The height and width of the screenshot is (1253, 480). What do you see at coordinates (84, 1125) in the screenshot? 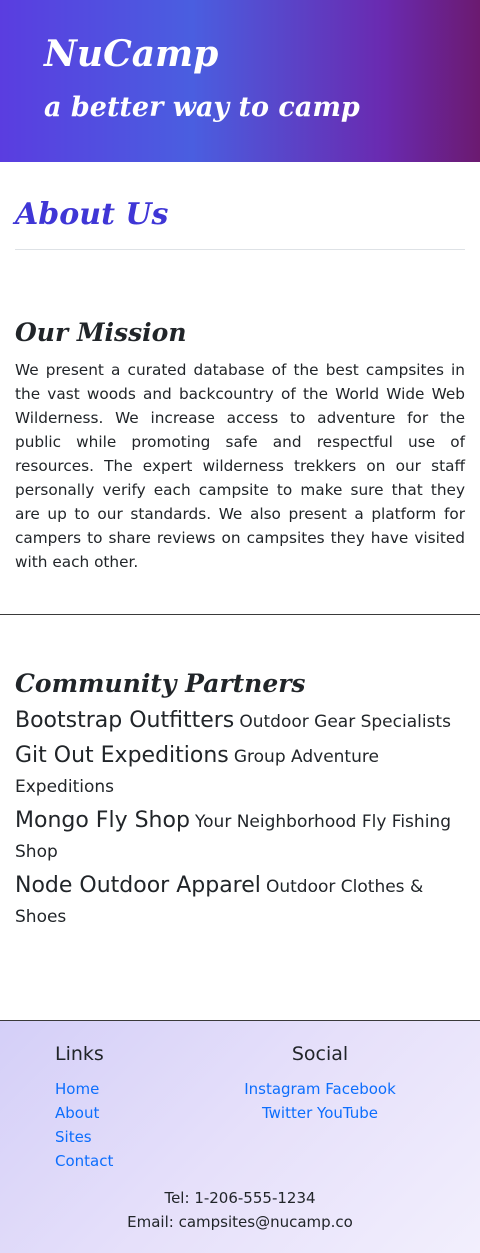
I see `footer-links-list: Home About Sites Contact` at bounding box center [84, 1125].